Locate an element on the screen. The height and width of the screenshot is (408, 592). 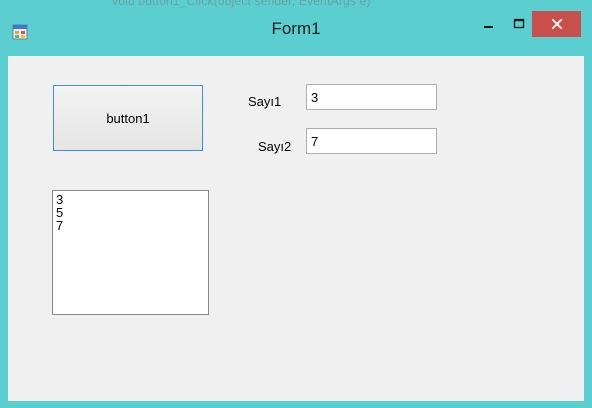
sayi1-input is located at coordinates (371, 97).